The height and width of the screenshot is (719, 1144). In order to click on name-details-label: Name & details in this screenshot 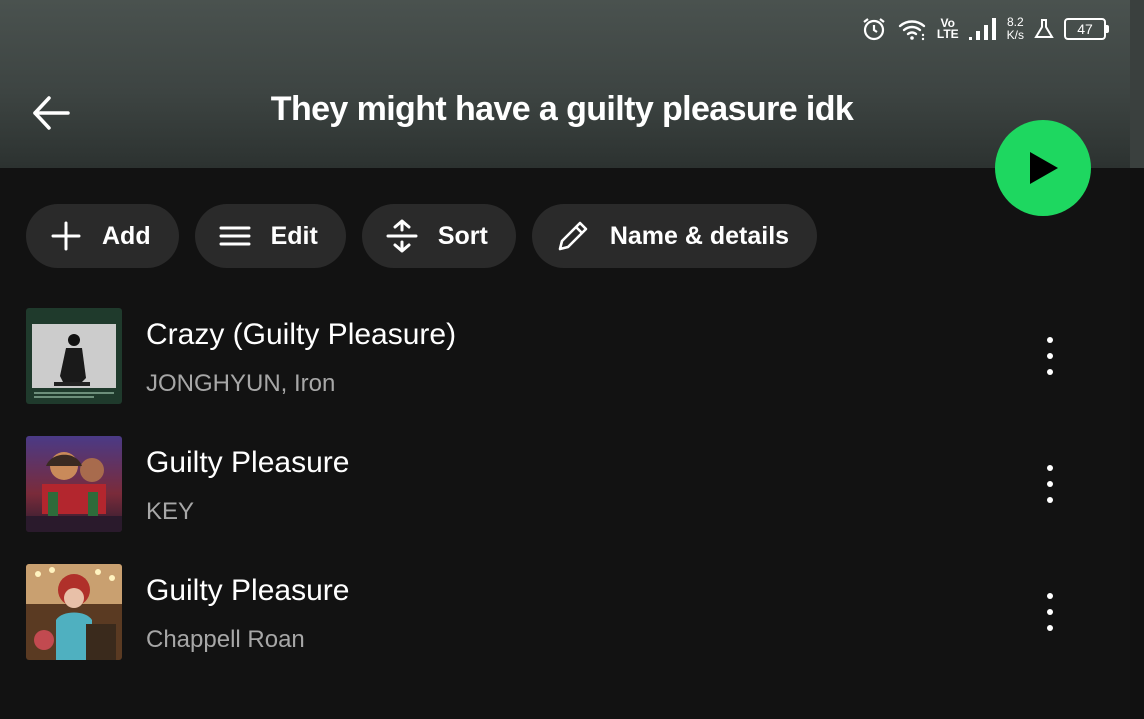, I will do `click(699, 235)`.